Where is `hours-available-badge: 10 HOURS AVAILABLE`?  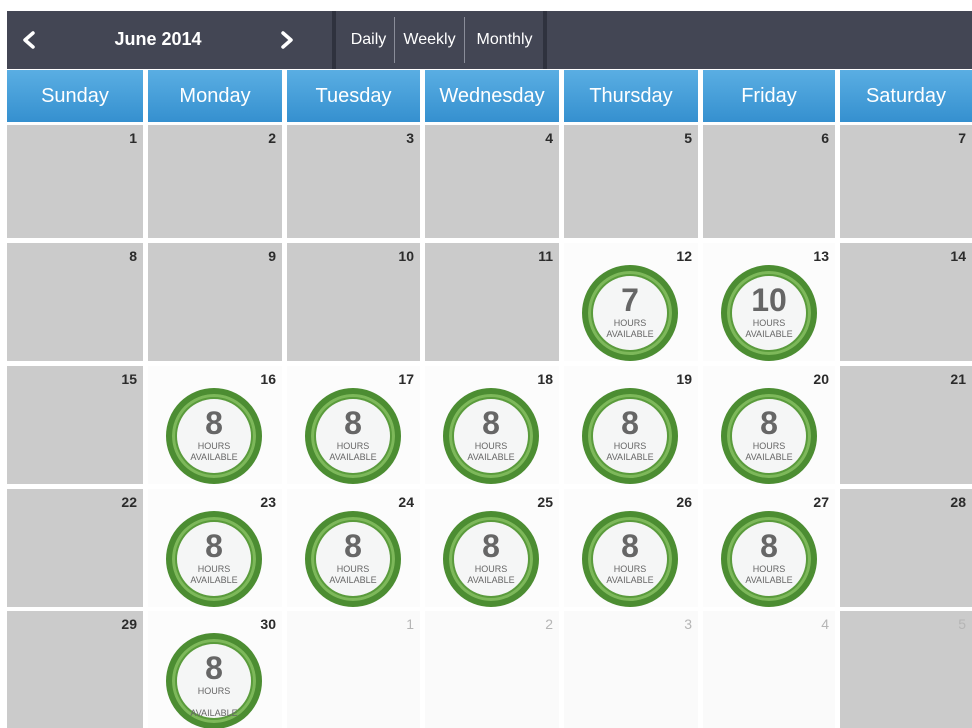
hours-available-badge: 10 HOURS AVAILABLE is located at coordinates (769, 313).